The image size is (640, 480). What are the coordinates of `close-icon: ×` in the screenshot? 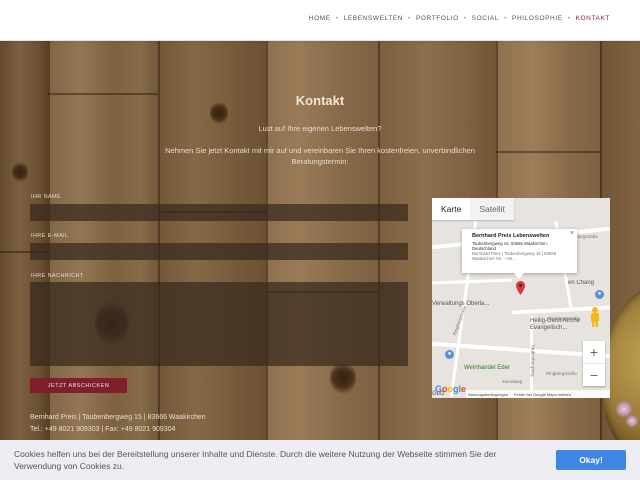 It's located at (572, 233).